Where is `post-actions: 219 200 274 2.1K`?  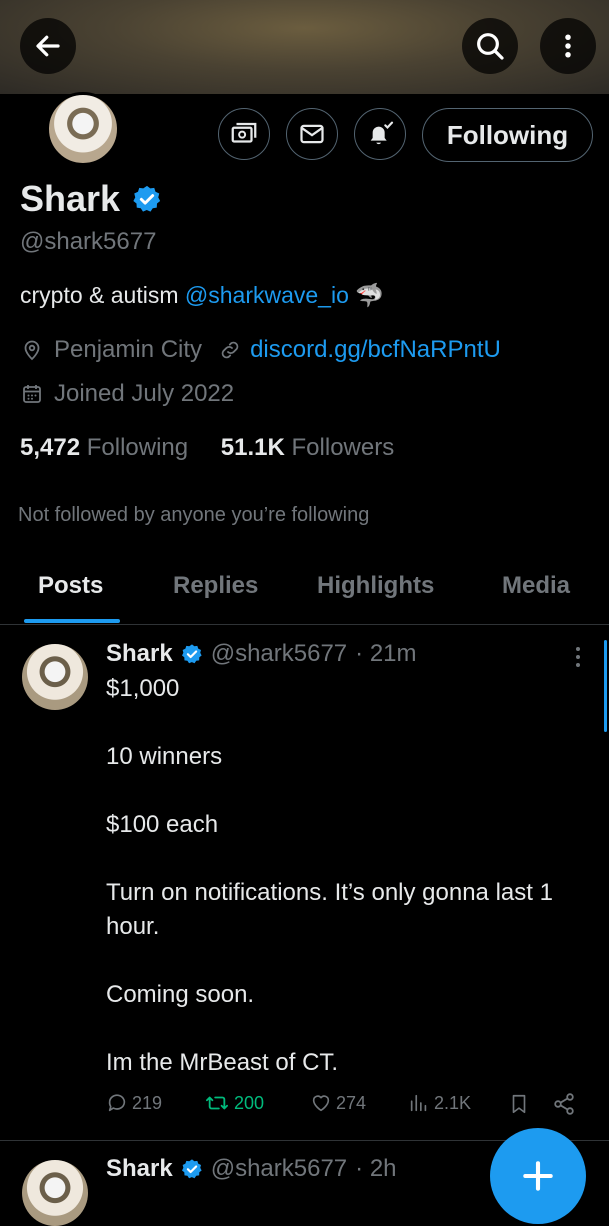 post-actions: 219 200 274 2.1K is located at coordinates (346, 1110).